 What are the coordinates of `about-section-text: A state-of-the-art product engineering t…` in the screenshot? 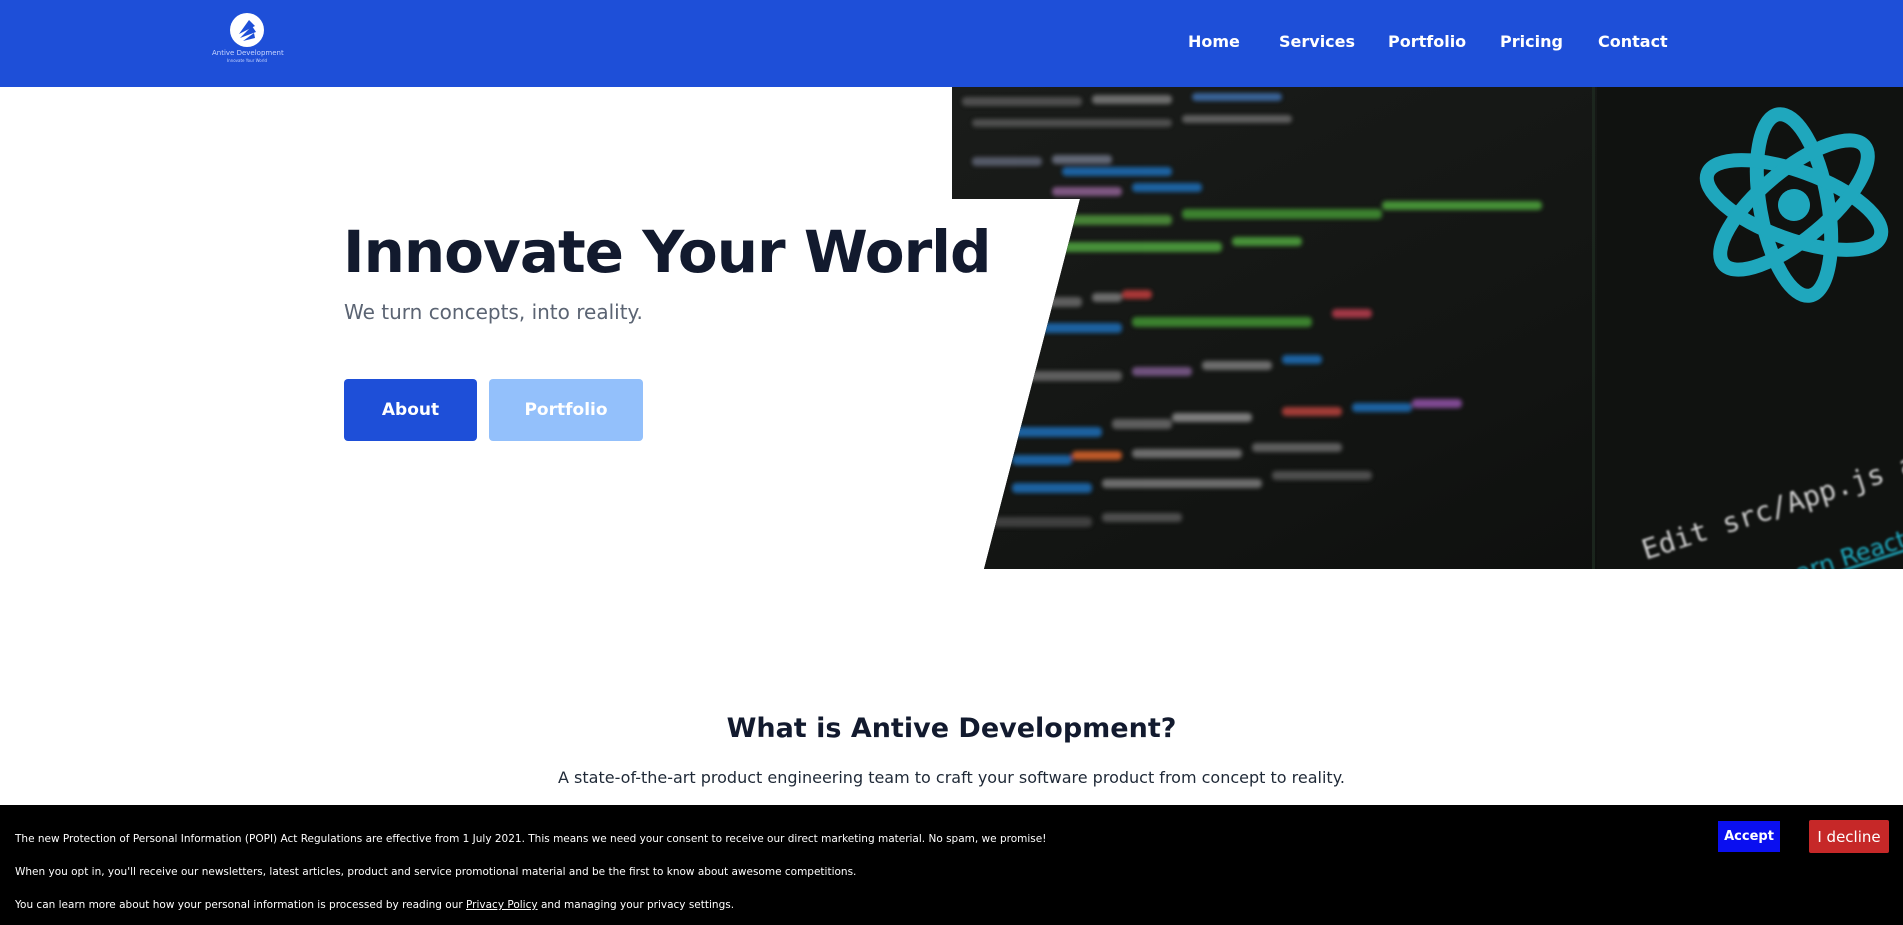 It's located at (951, 777).